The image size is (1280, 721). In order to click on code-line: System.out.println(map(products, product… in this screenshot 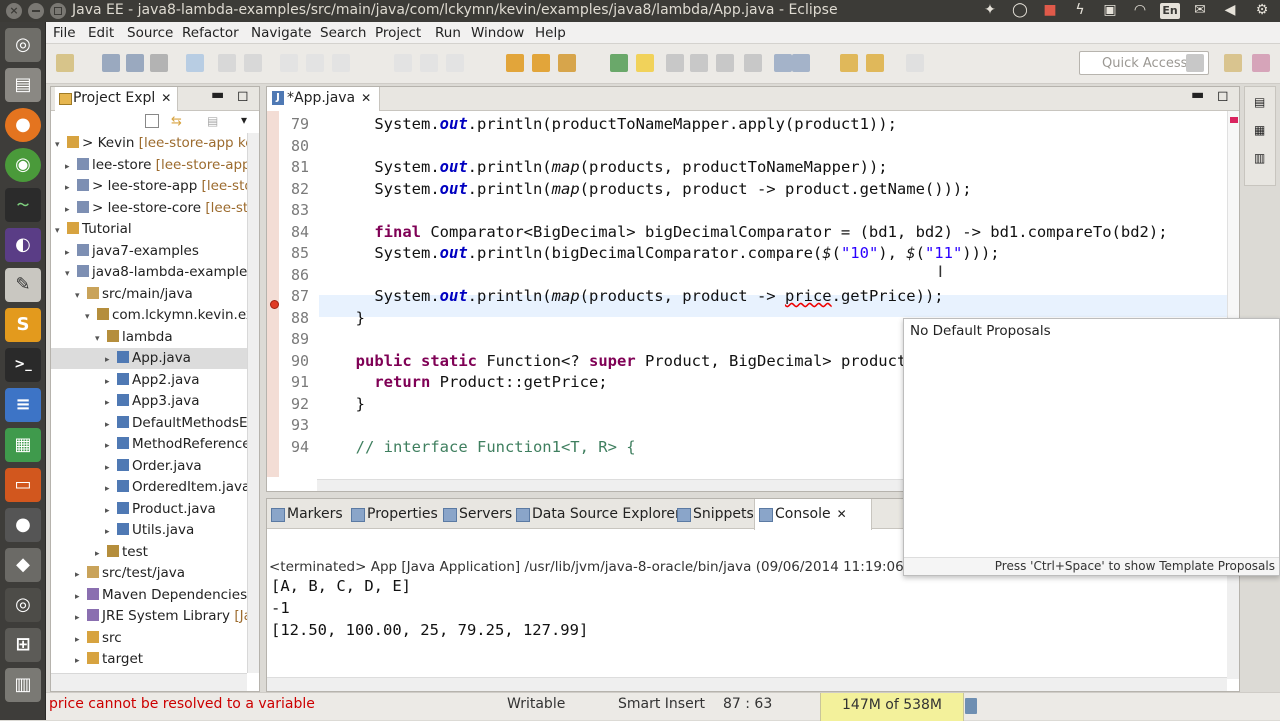, I will do `click(654, 189)`.